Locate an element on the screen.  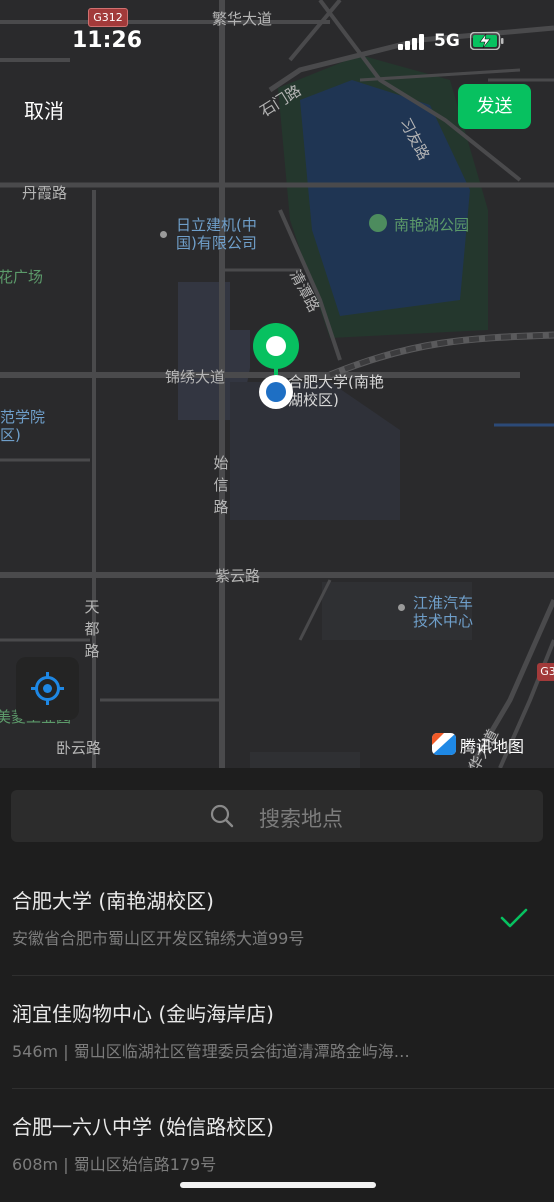
map-brand: 腾讯地图 is located at coordinates (487, 744).